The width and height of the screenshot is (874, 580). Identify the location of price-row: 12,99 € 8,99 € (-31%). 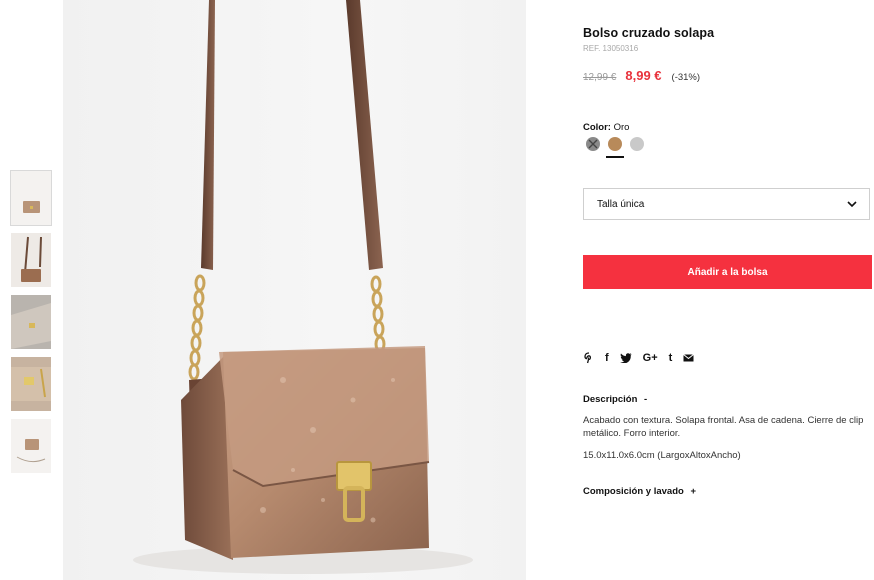
(641, 75).